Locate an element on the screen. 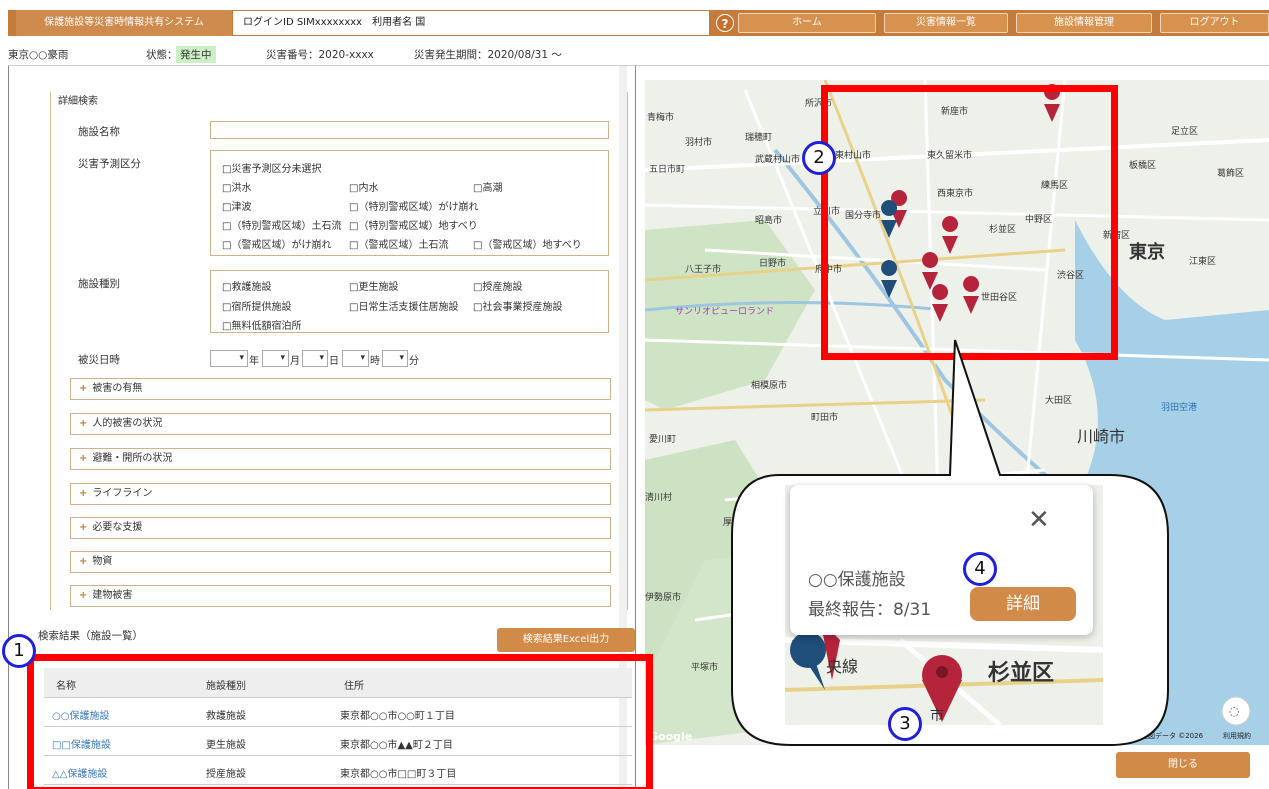  map-terms-link: 利用規約 is located at coordinates (1237, 735).